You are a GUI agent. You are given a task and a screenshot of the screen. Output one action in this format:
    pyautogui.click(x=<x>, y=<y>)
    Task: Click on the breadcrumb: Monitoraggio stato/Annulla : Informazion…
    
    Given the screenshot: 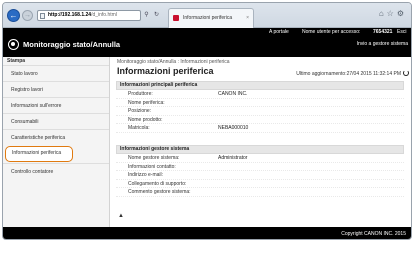 What is the action you would take?
    pyautogui.click(x=173, y=62)
    